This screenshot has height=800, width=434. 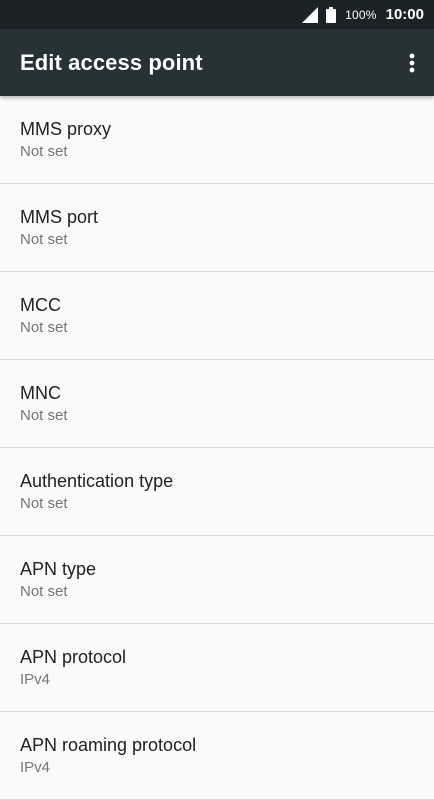 What do you see at coordinates (217, 228) in the screenshot?
I see `setting-mms-port: MMS port Not set` at bounding box center [217, 228].